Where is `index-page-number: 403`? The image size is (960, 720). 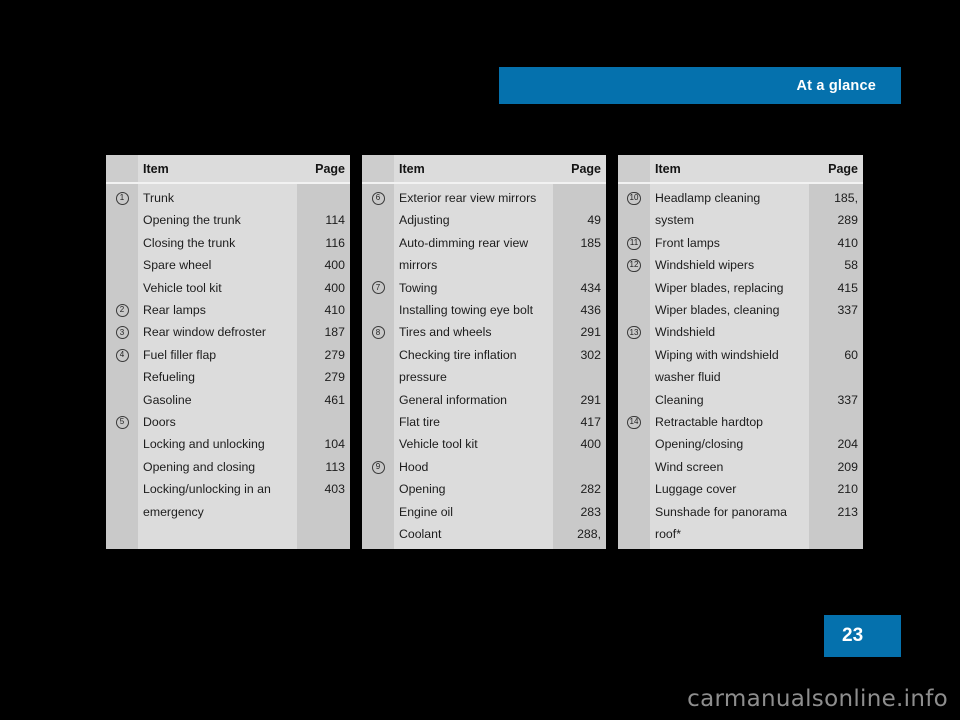 index-page-number: 403 is located at coordinates (334, 489).